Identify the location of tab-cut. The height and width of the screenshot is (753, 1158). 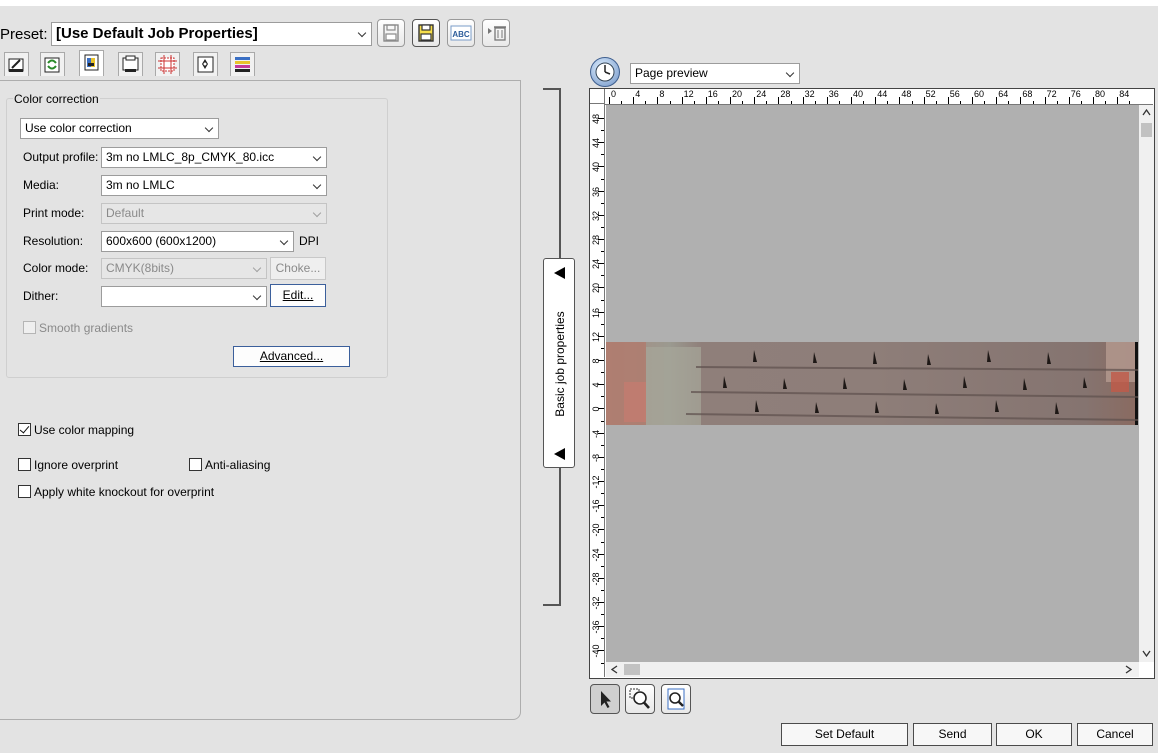
(205, 64).